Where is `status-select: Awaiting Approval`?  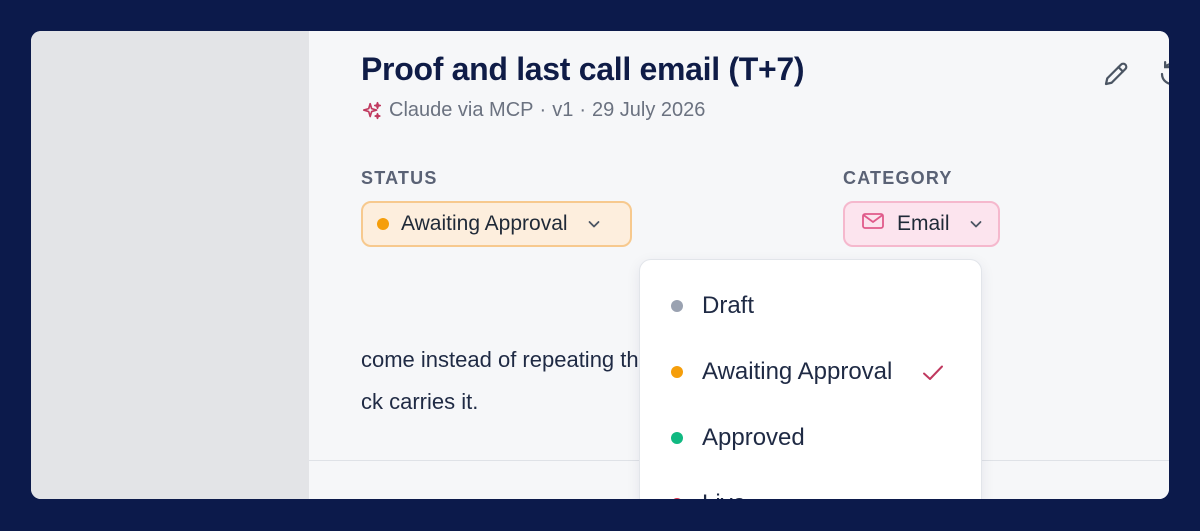
status-select: Awaiting Approval is located at coordinates (496, 224).